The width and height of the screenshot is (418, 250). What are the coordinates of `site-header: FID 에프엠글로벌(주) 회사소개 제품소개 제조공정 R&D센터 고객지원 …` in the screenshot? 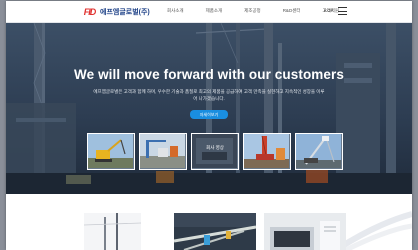 It's located at (209, 12).